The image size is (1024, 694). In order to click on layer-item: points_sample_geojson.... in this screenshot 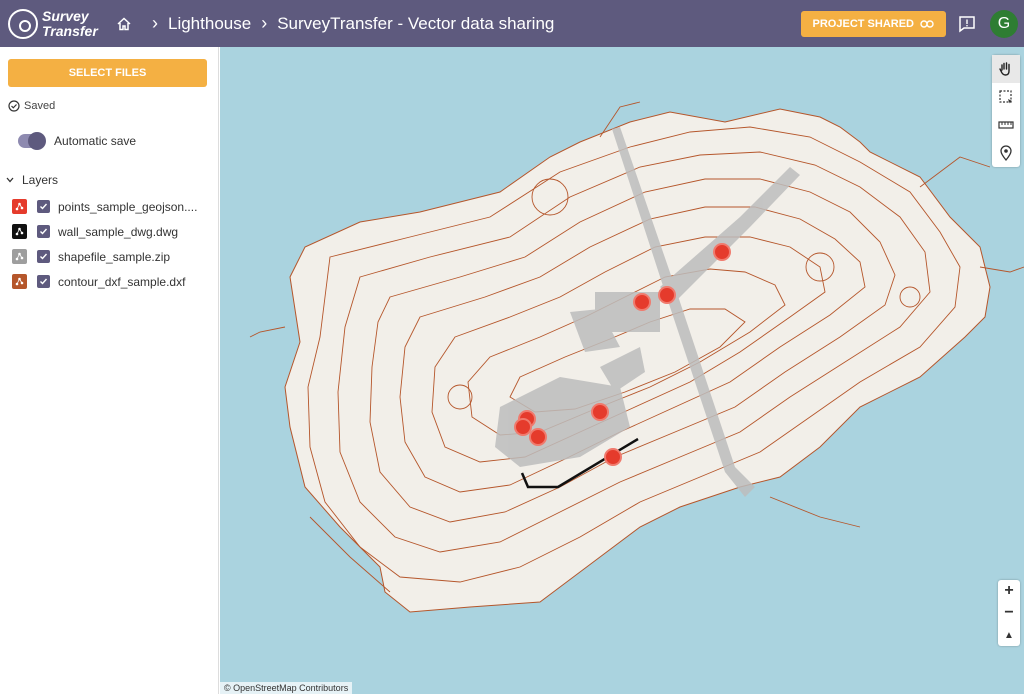, I will do `click(104, 206)`.